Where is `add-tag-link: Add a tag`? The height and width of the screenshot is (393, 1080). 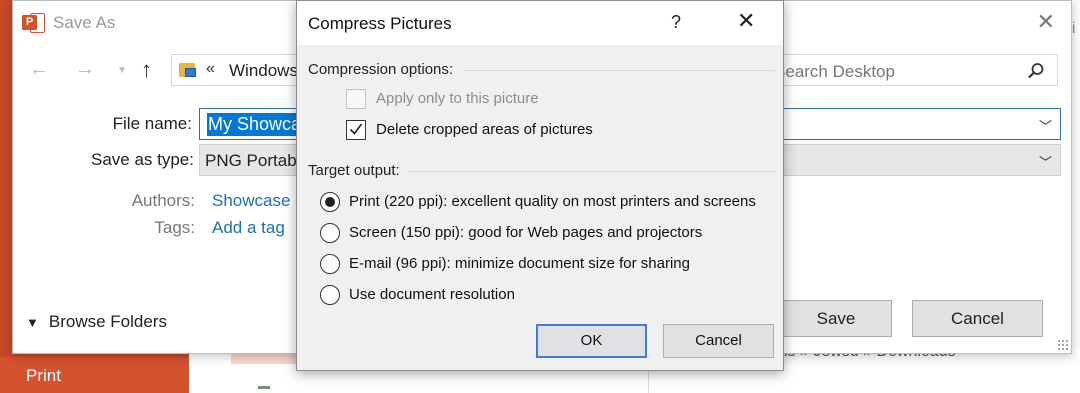
add-tag-link: Add a tag is located at coordinates (248, 228).